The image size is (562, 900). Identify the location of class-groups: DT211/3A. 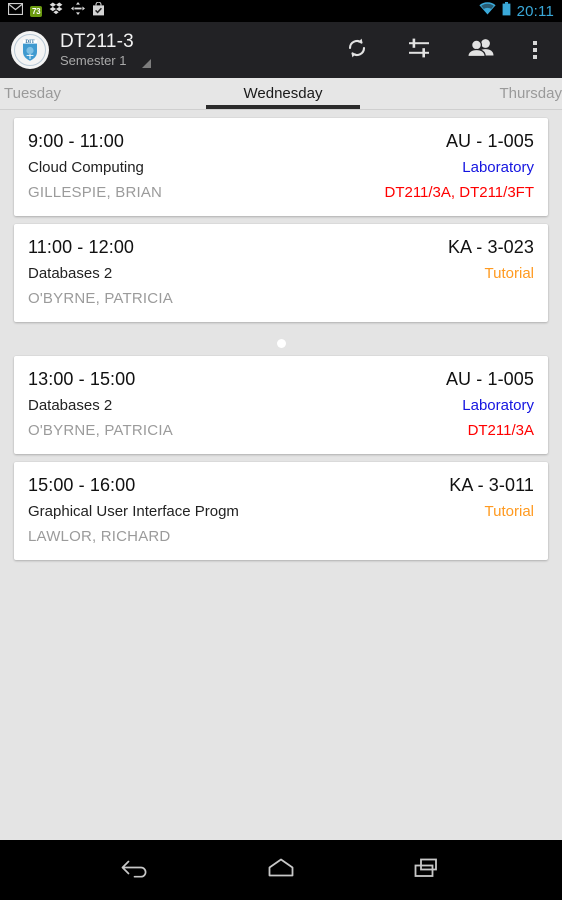
(500, 430).